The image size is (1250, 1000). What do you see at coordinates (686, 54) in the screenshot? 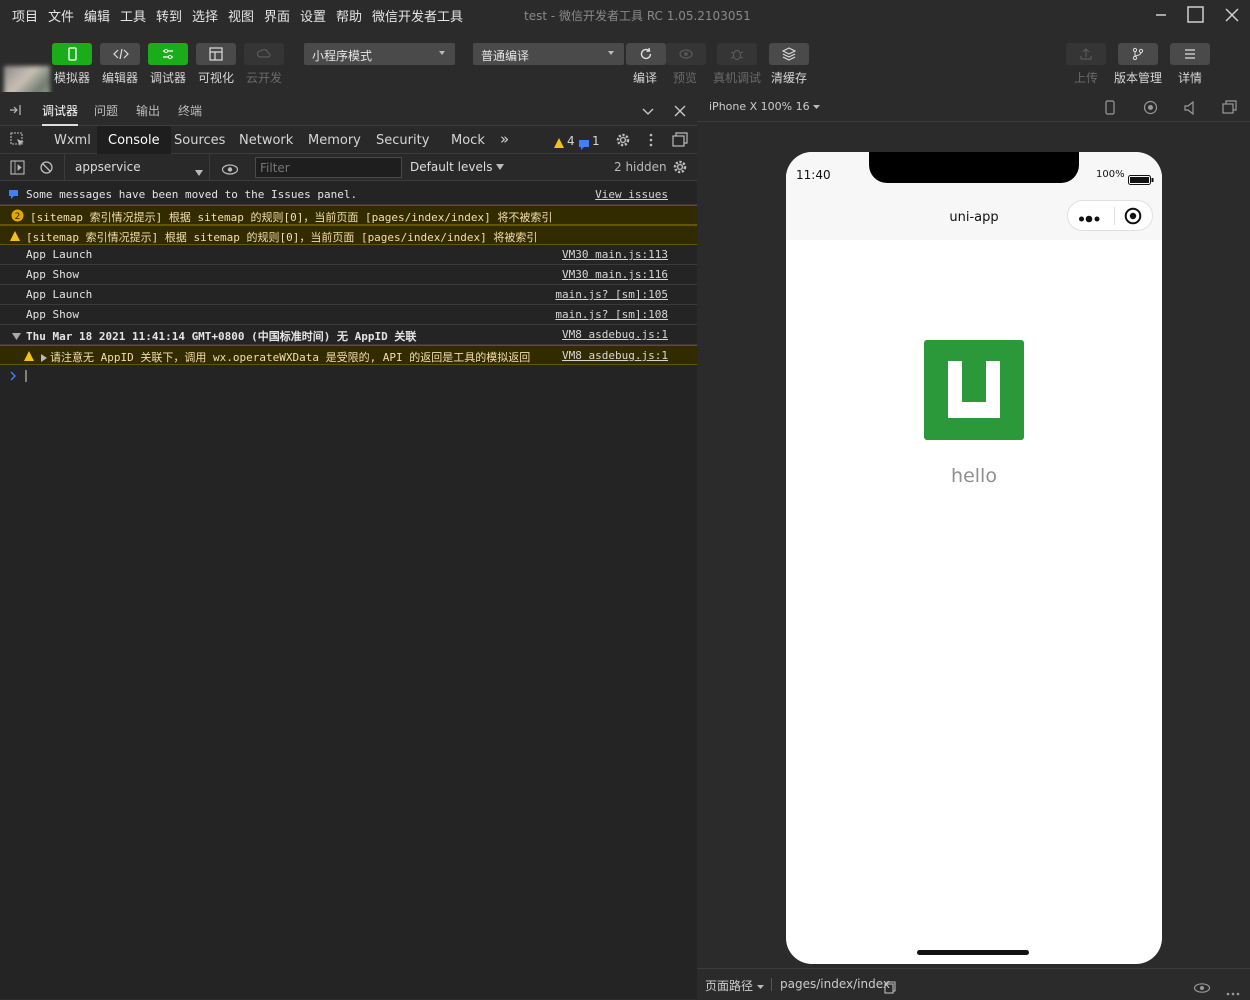
I see `preview-button` at bounding box center [686, 54].